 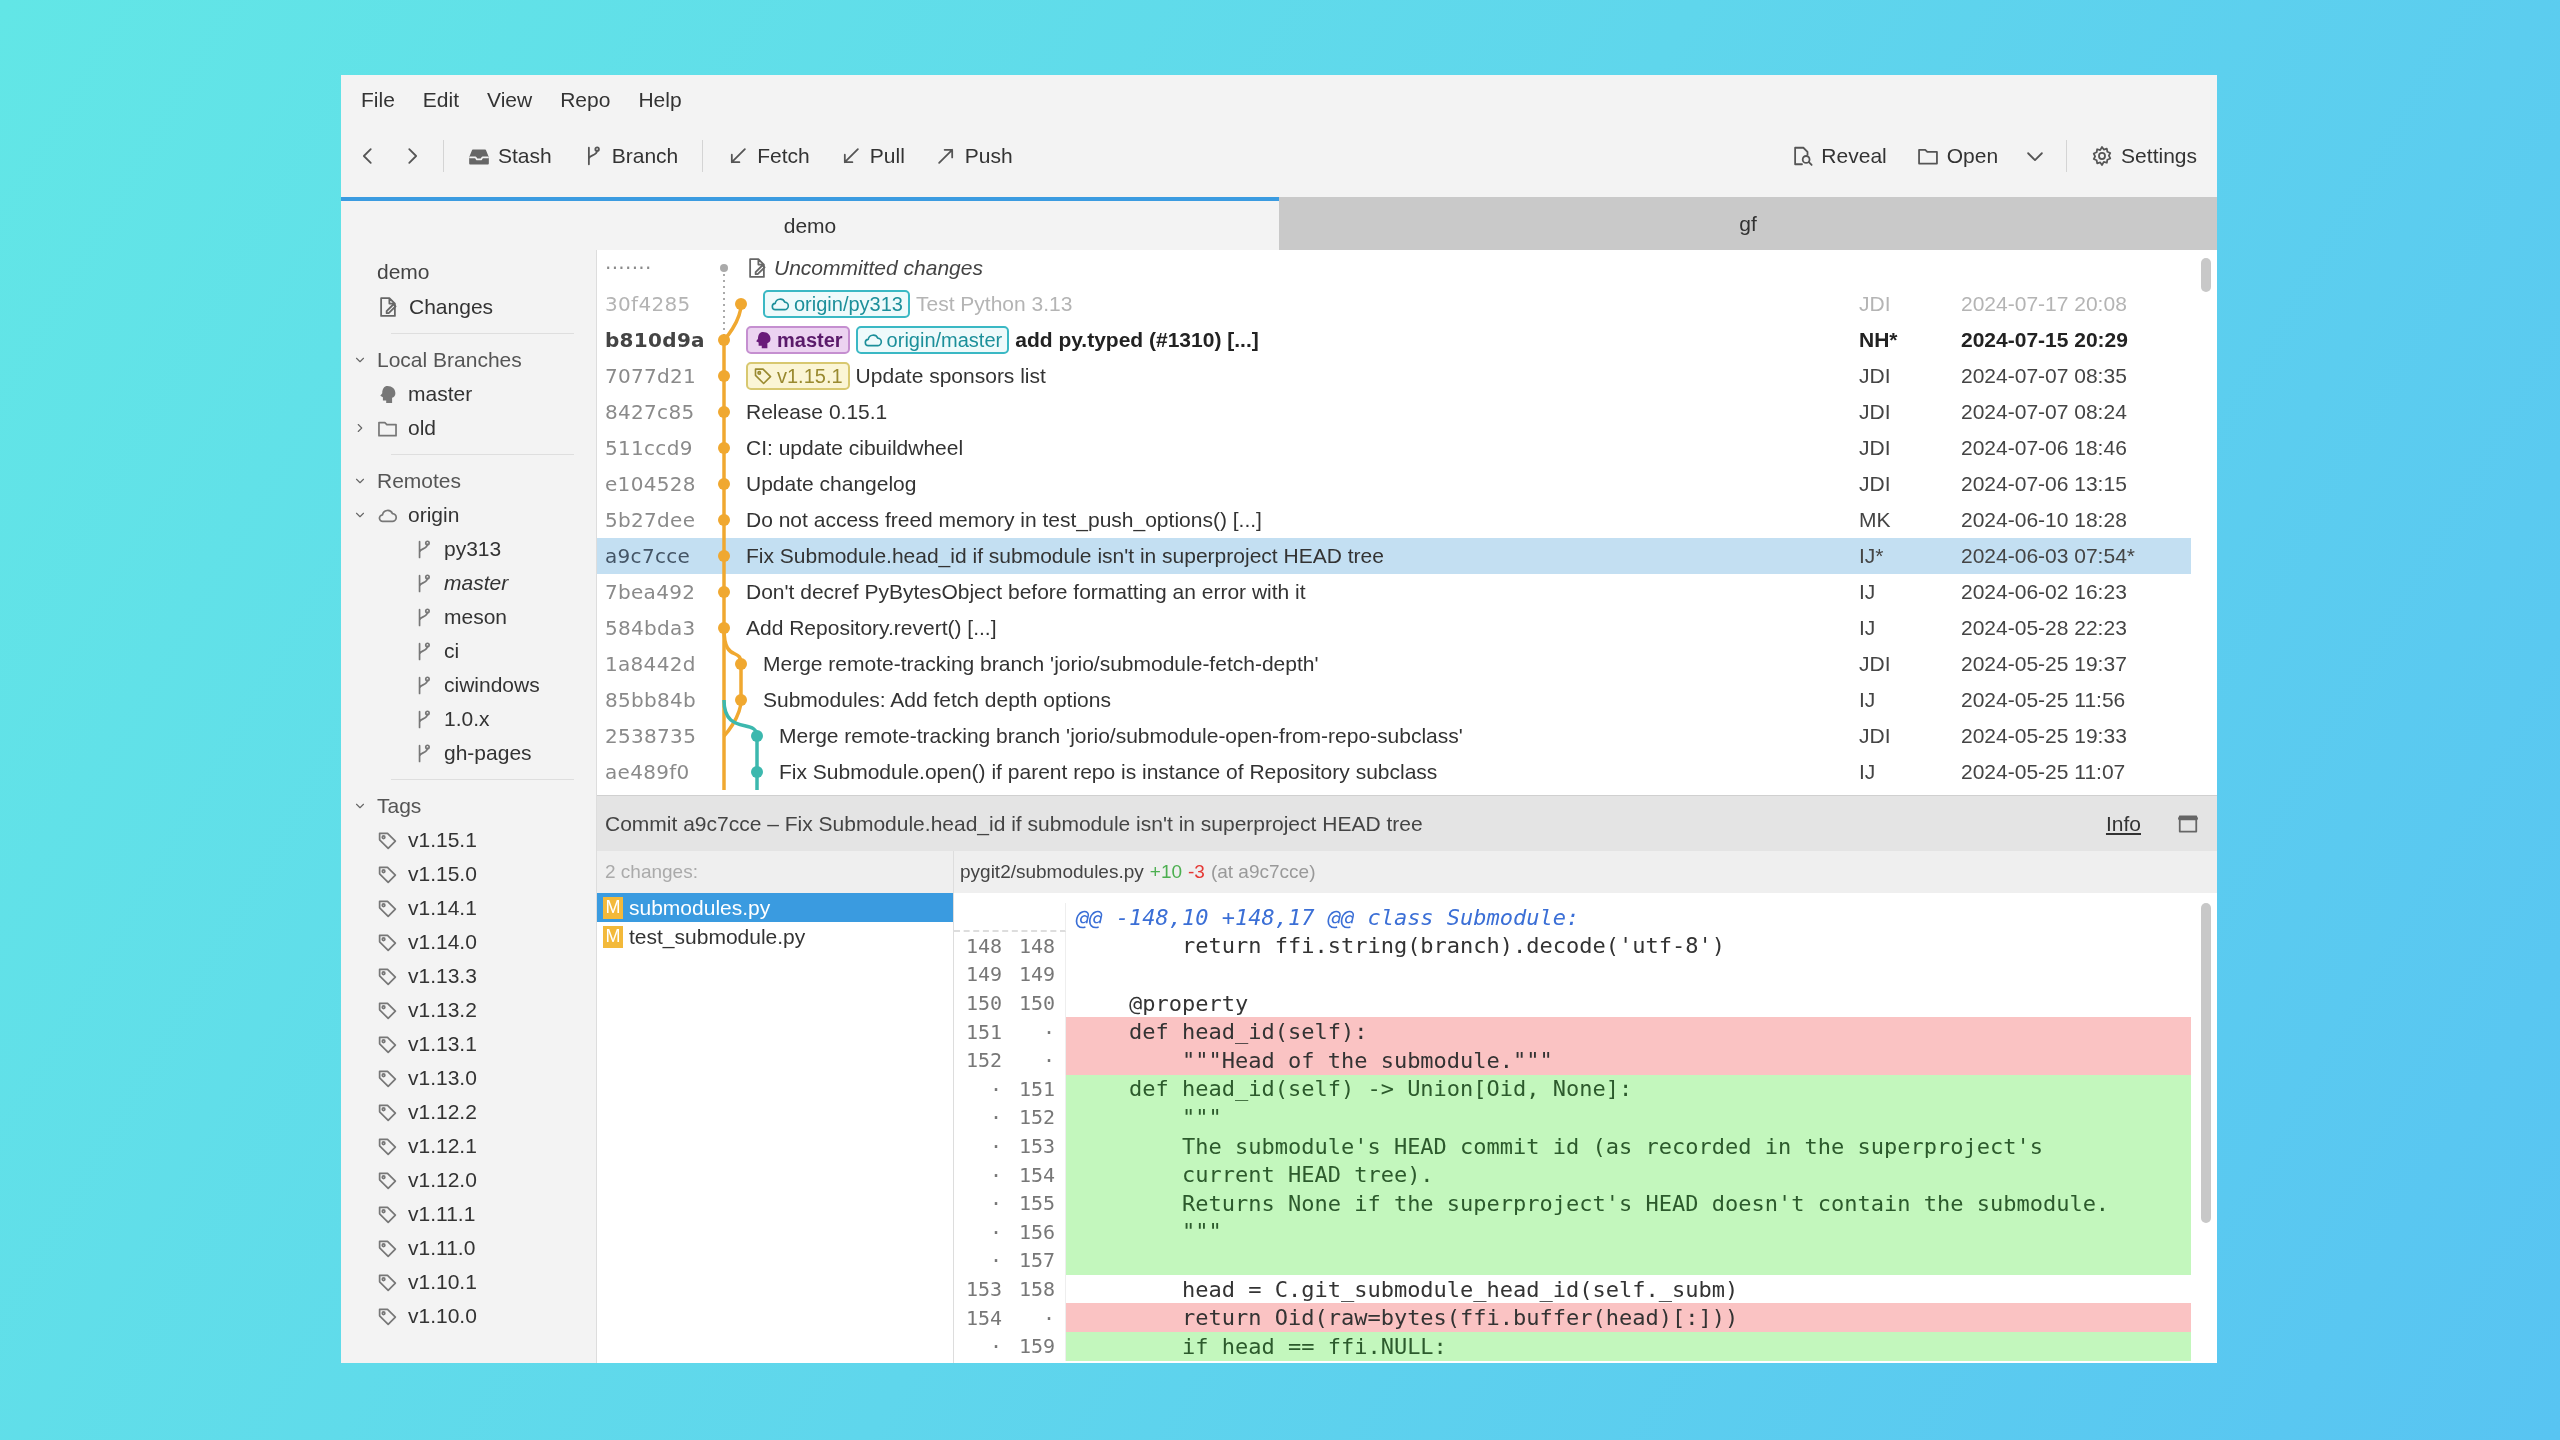 I want to click on commit-message: Update changelog, so click(x=831, y=484).